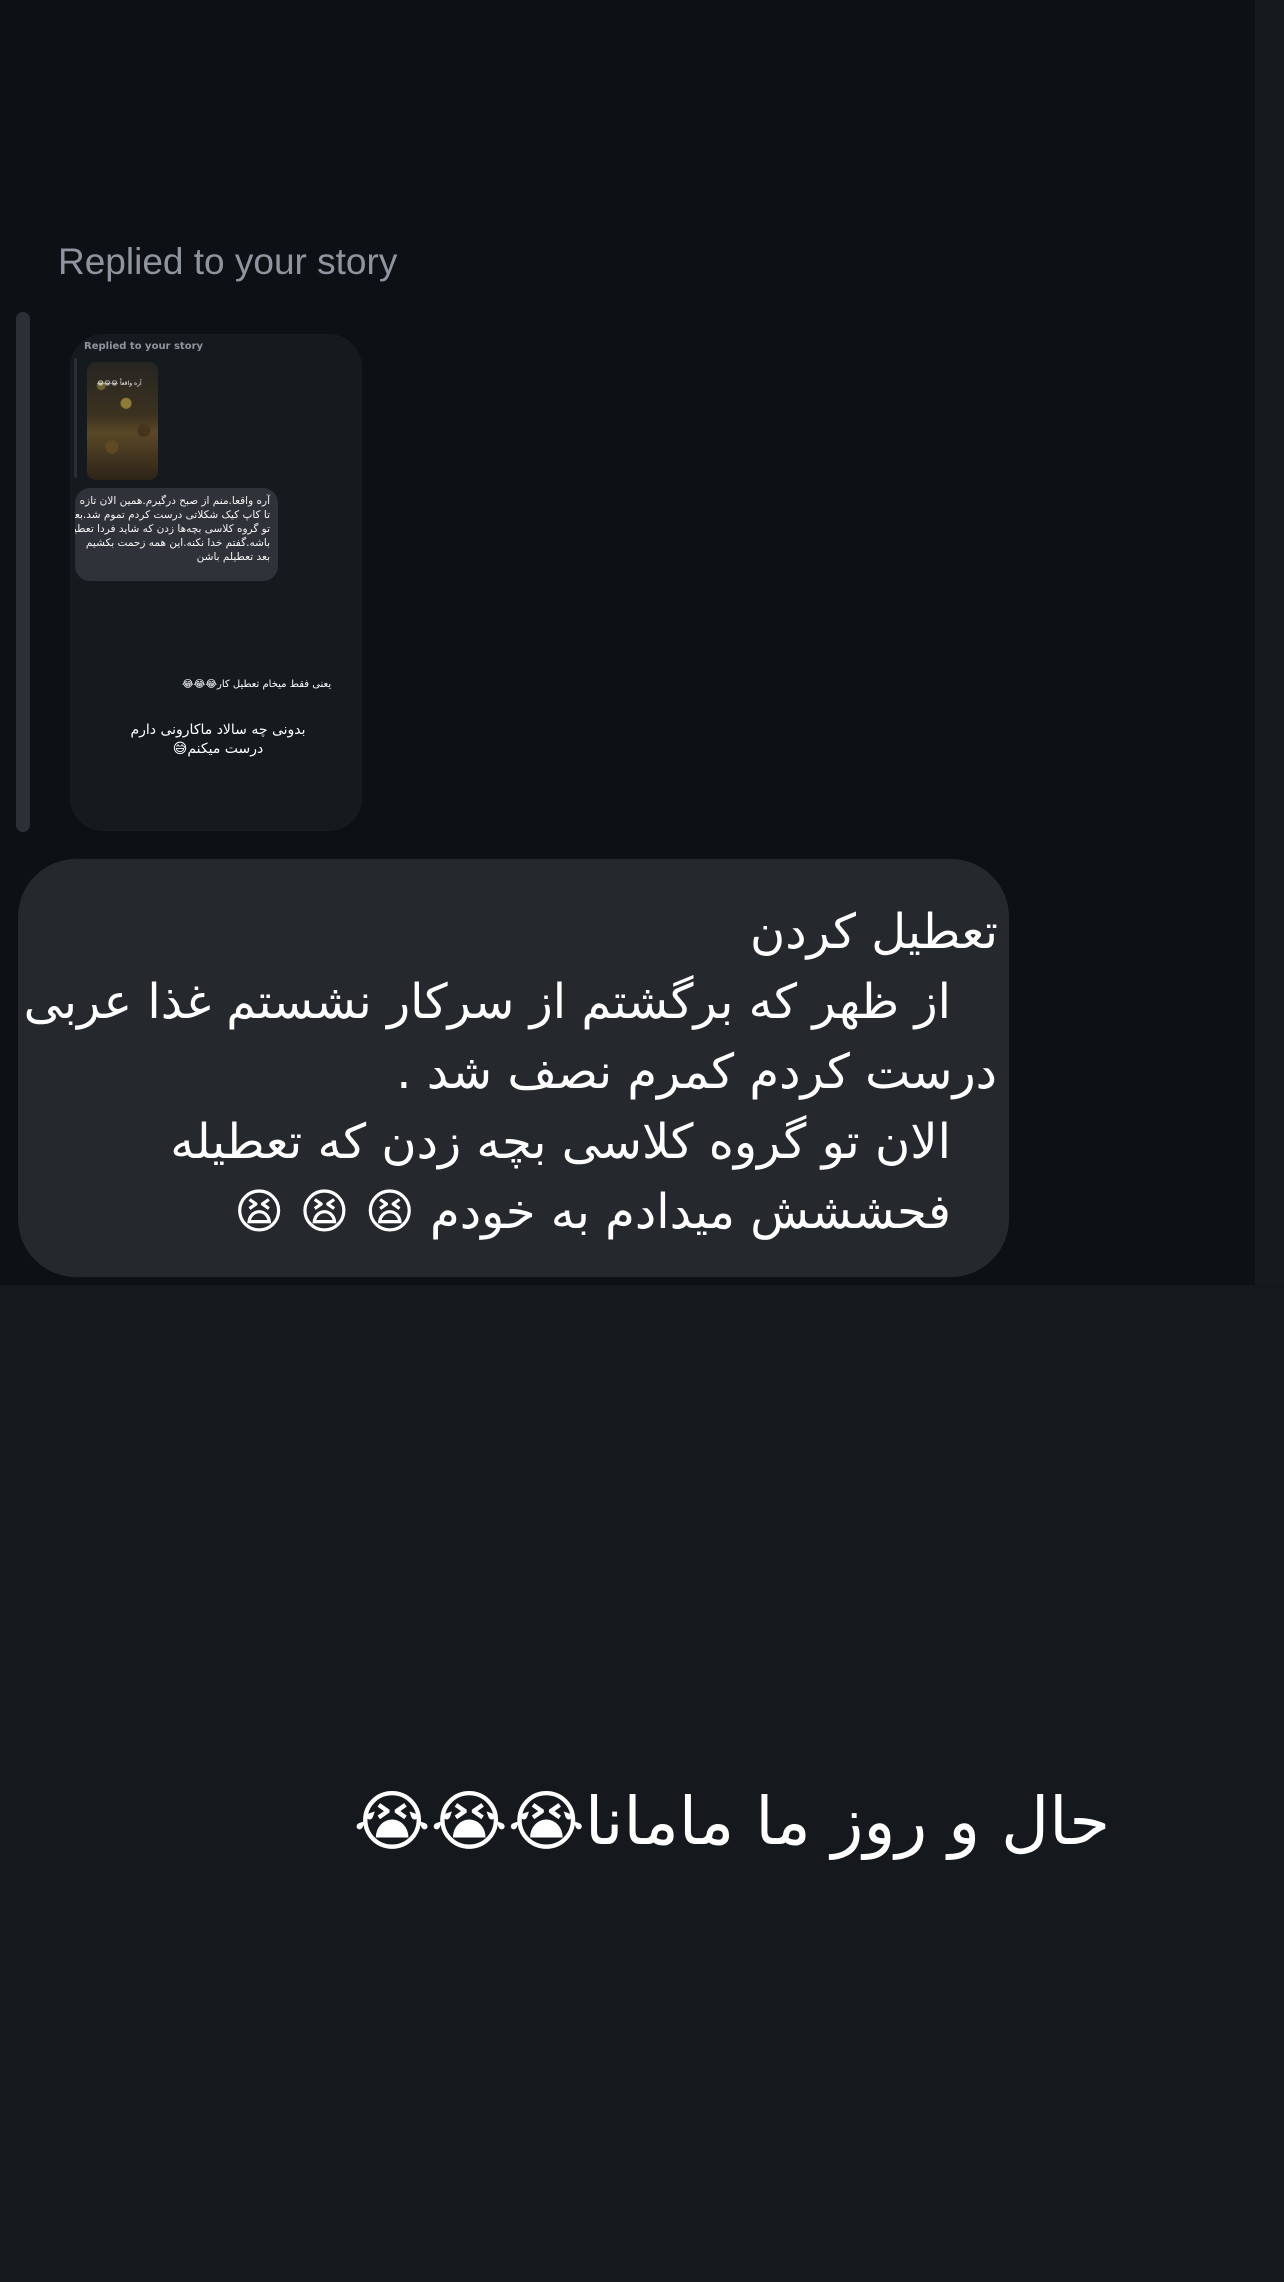 This screenshot has height=2282, width=1284. Describe the element at coordinates (560, 1142) in the screenshot. I see `message-line: الان تو گروه کلاسی بچه زدن که تعطیله` at that location.